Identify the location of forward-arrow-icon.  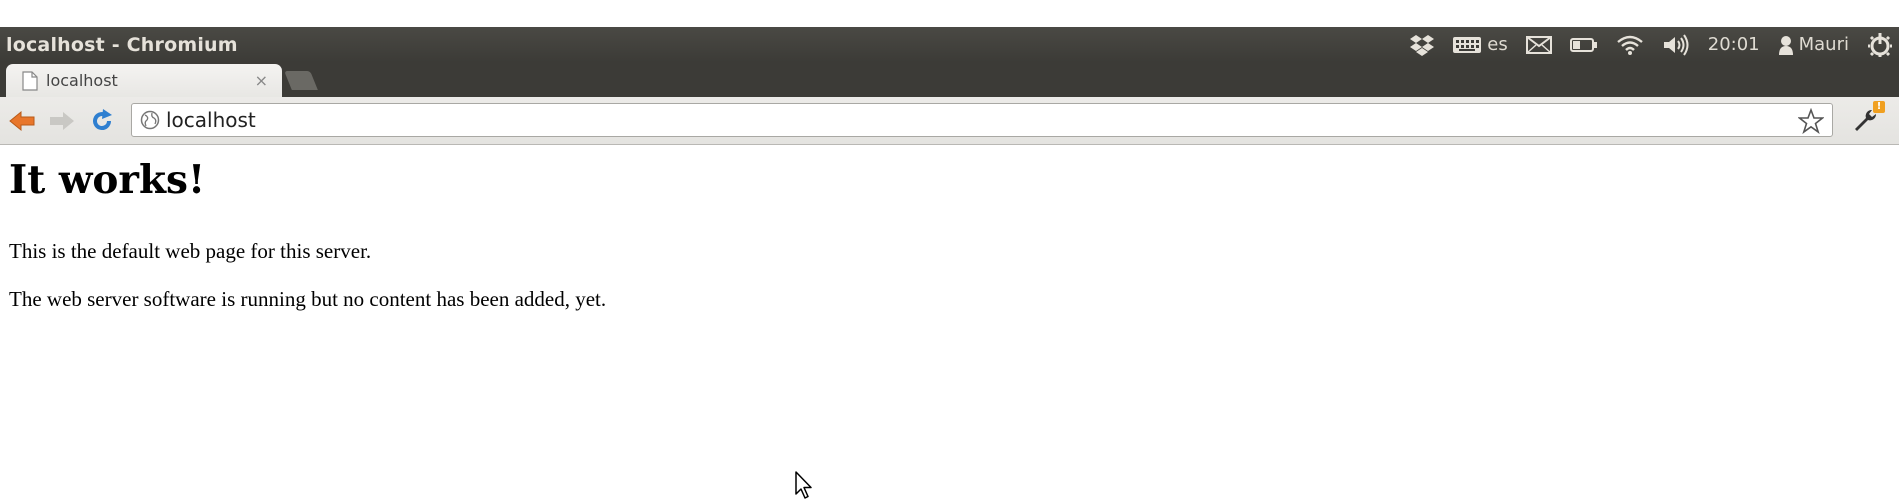
(62, 121).